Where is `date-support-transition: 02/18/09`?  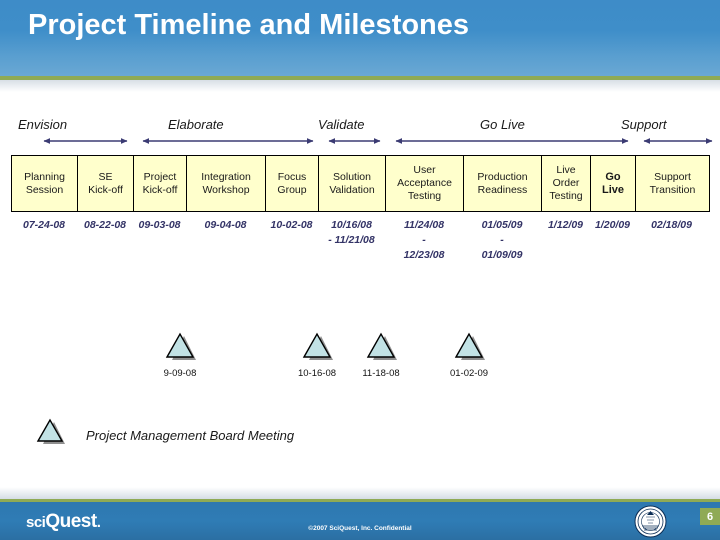 date-support-transition: 02/18/09 is located at coordinates (671, 225).